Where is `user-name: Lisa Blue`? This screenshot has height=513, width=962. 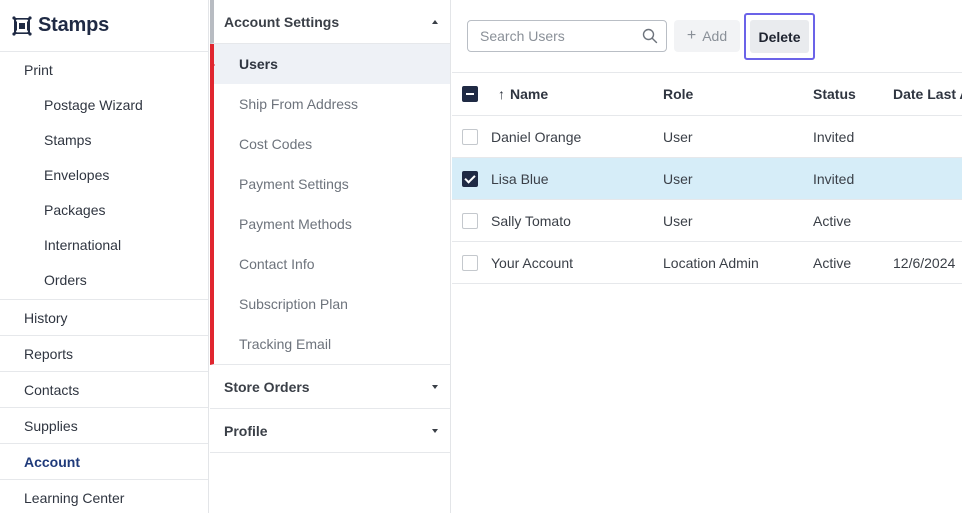 user-name: Lisa Blue is located at coordinates (520, 178).